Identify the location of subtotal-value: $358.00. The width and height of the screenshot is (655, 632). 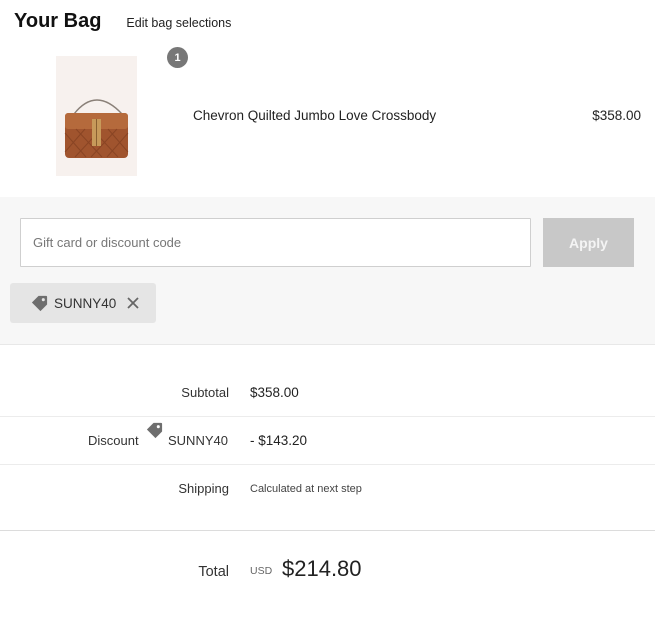
(274, 392).